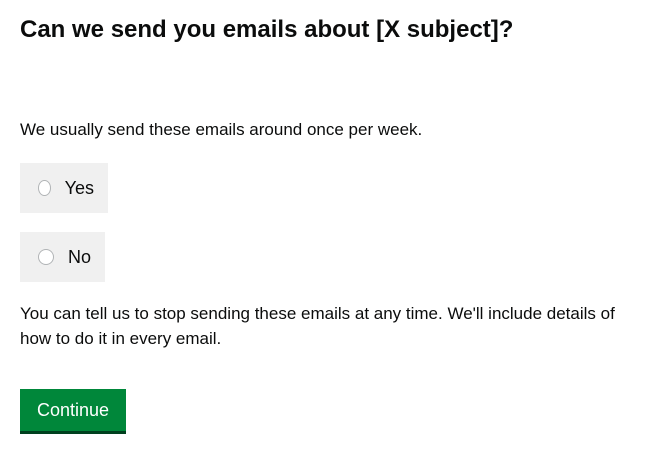  What do you see at coordinates (79, 256) in the screenshot?
I see `option-label: No` at bounding box center [79, 256].